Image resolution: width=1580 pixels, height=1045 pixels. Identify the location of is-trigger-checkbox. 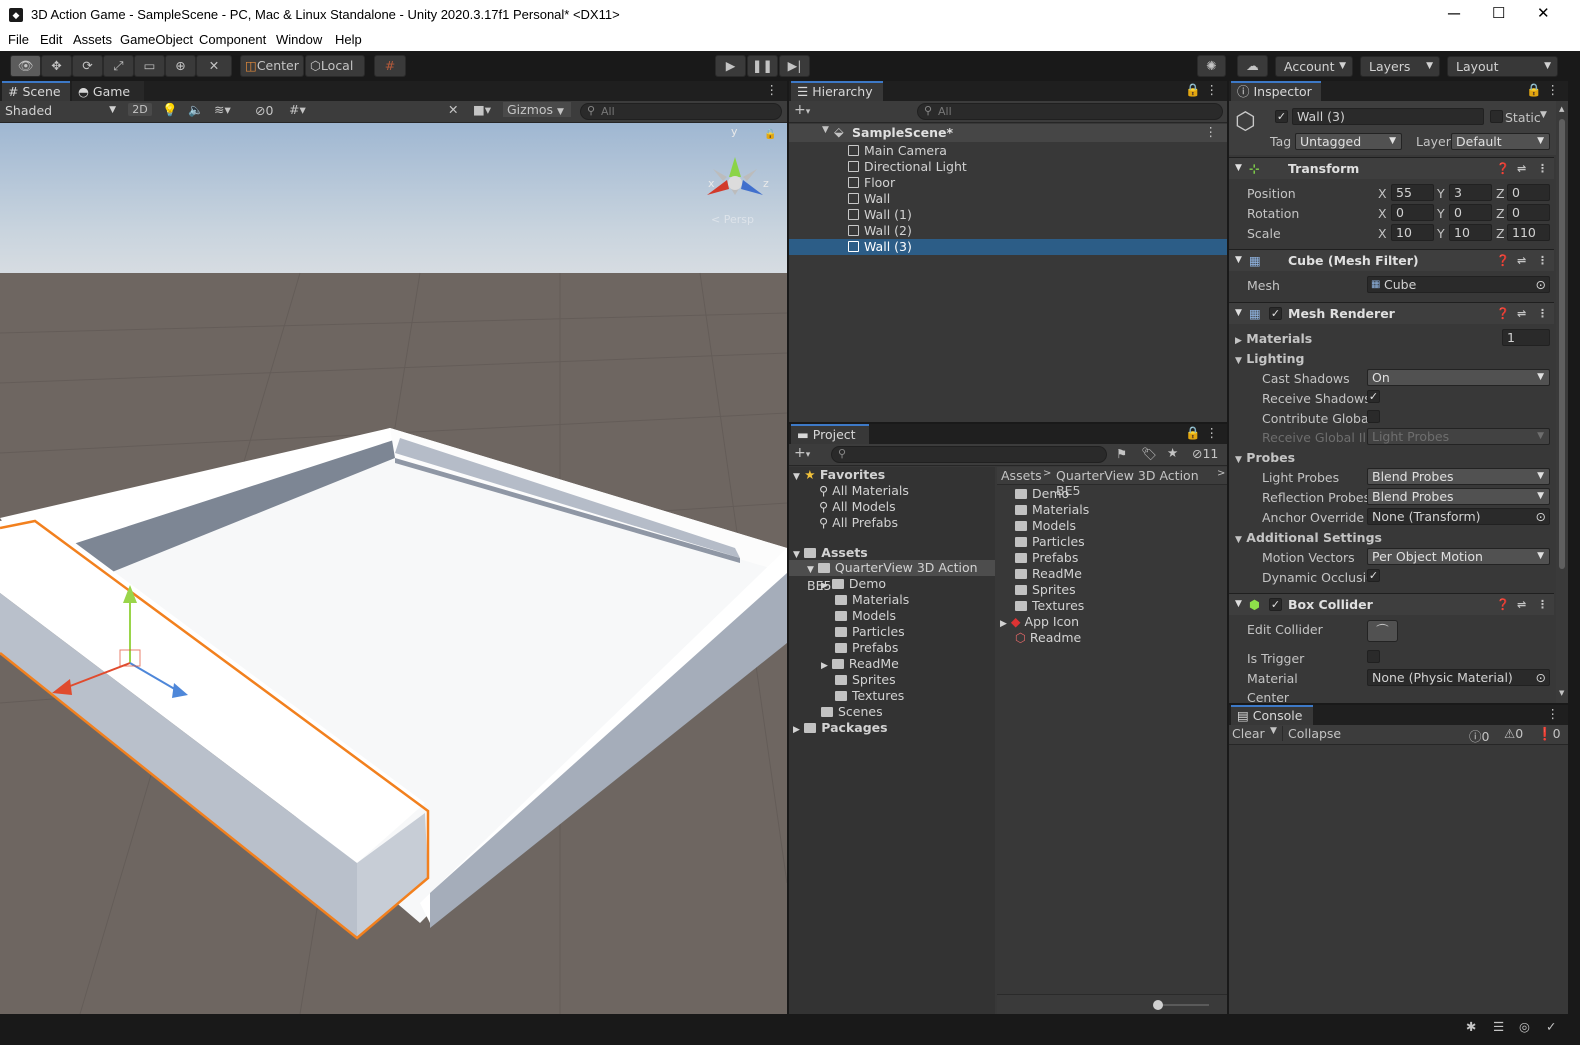
(1373, 656).